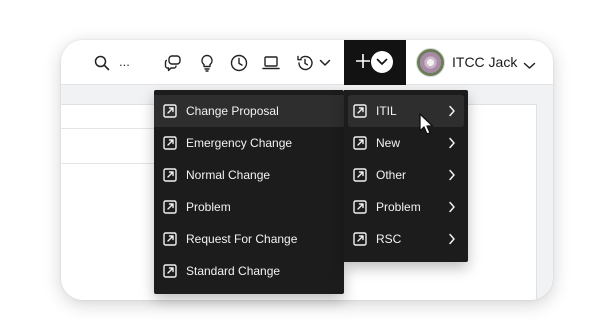  I want to click on menu-item-itil: ITIL, so click(406, 111).